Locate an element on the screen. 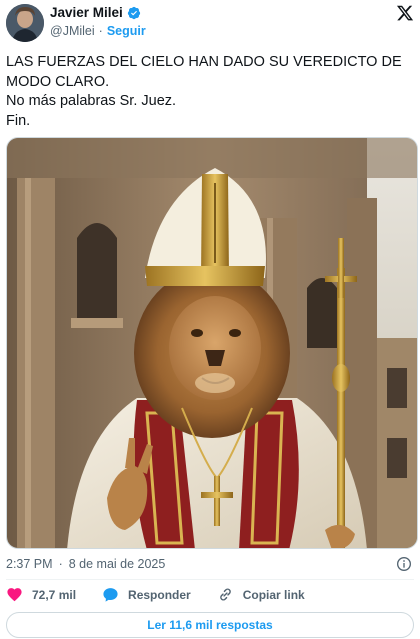  reply-button: Responder is located at coordinates (146, 594).